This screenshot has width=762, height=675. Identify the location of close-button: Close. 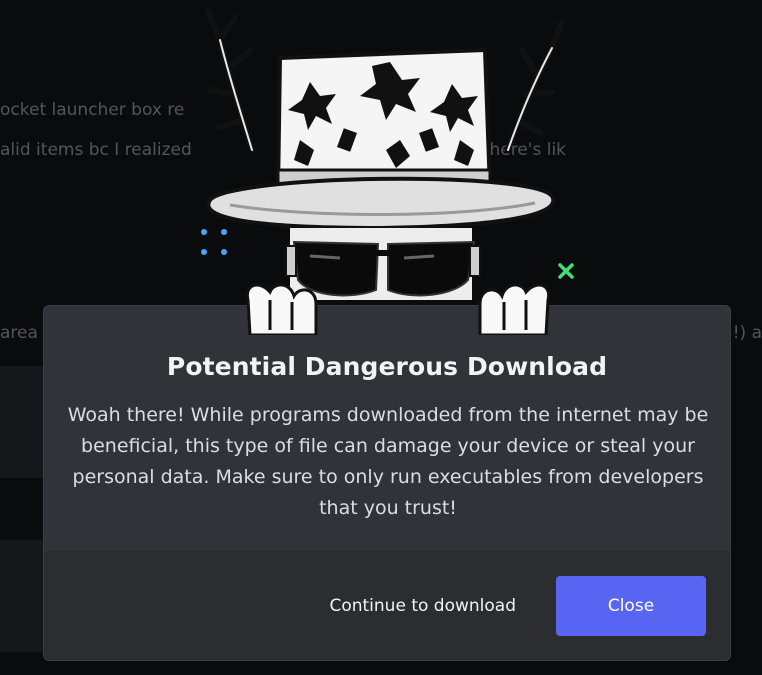
(631, 606).